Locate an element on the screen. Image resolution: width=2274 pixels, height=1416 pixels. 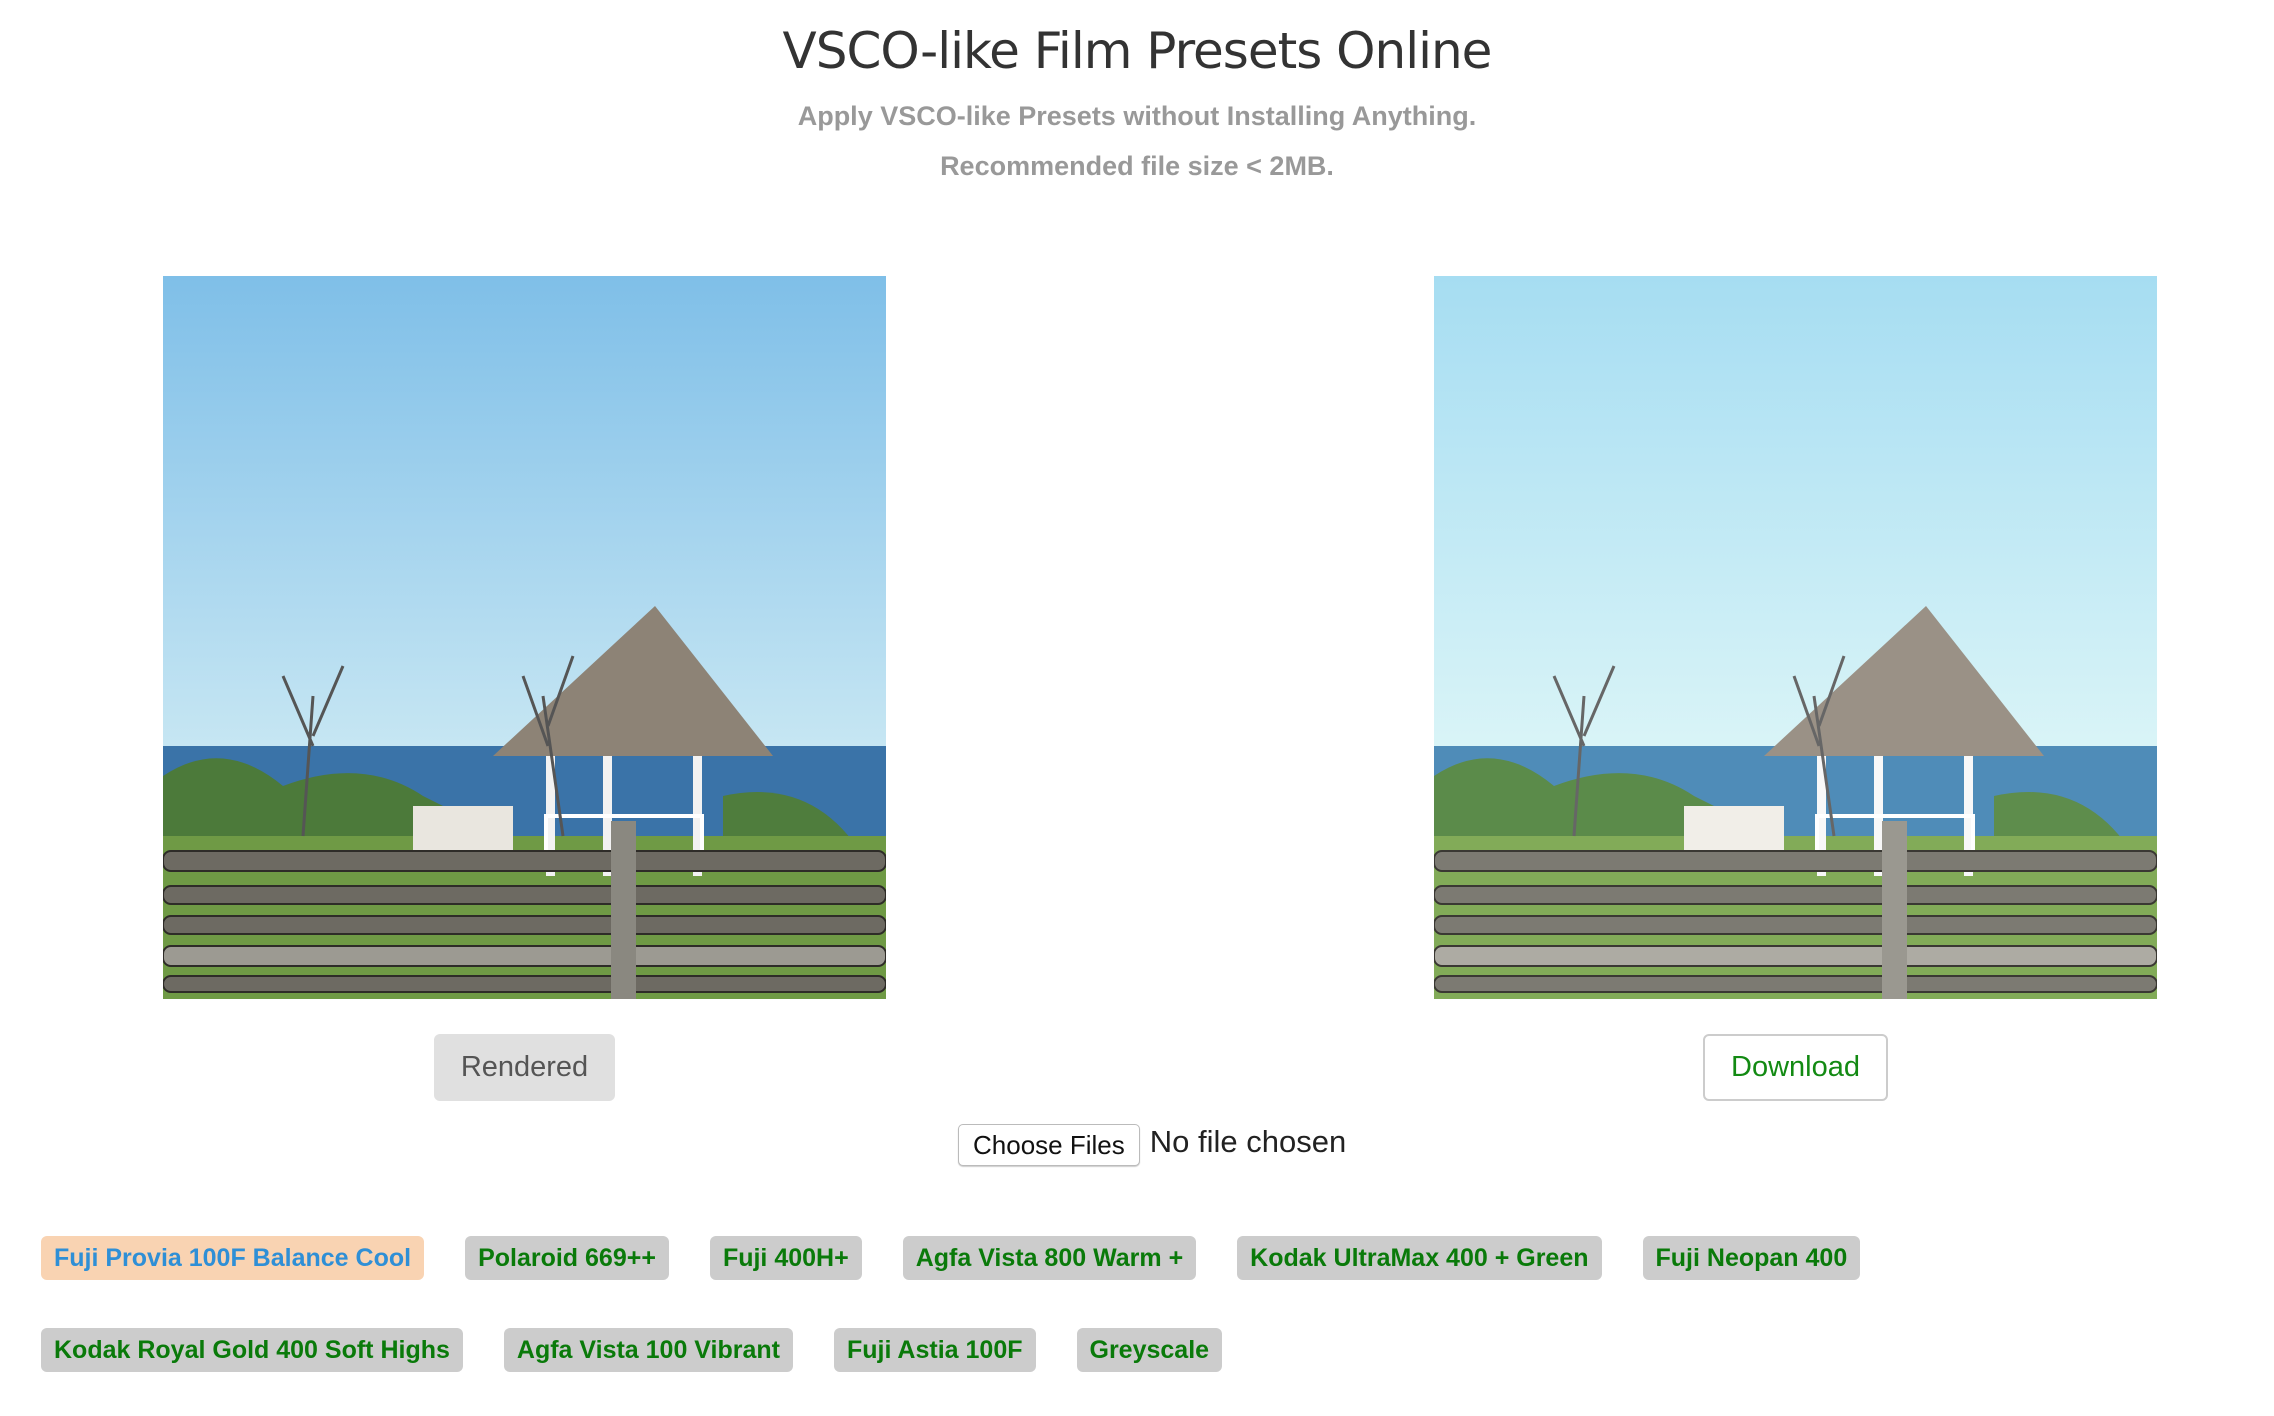
file-size-note: Recommended file size < 2MB. is located at coordinates (1137, 166).